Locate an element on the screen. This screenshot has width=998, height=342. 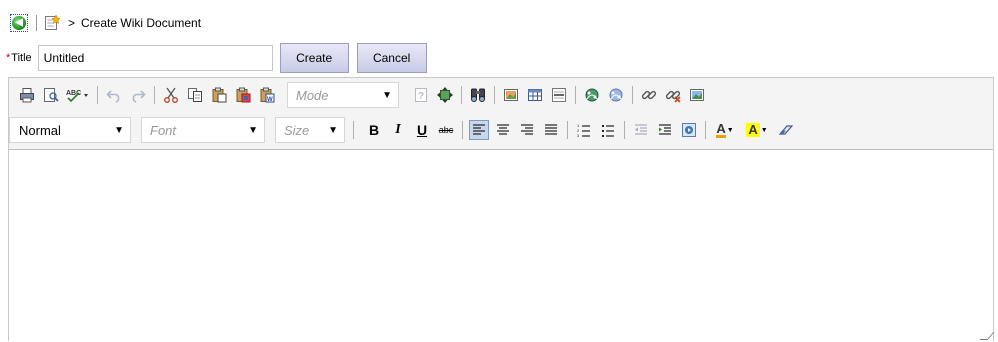
font-select: Font ▼ is located at coordinates (203, 130).